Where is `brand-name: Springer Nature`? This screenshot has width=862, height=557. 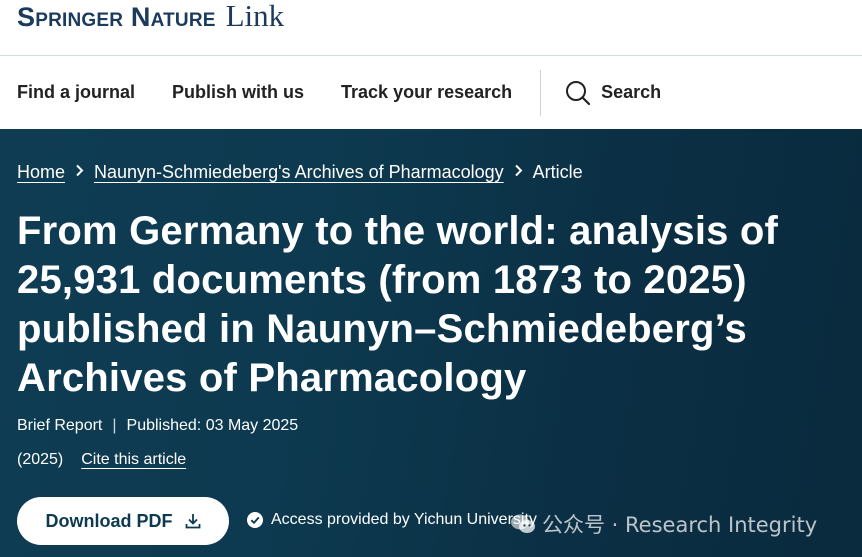 brand-name: Springer Nature is located at coordinates (116, 17).